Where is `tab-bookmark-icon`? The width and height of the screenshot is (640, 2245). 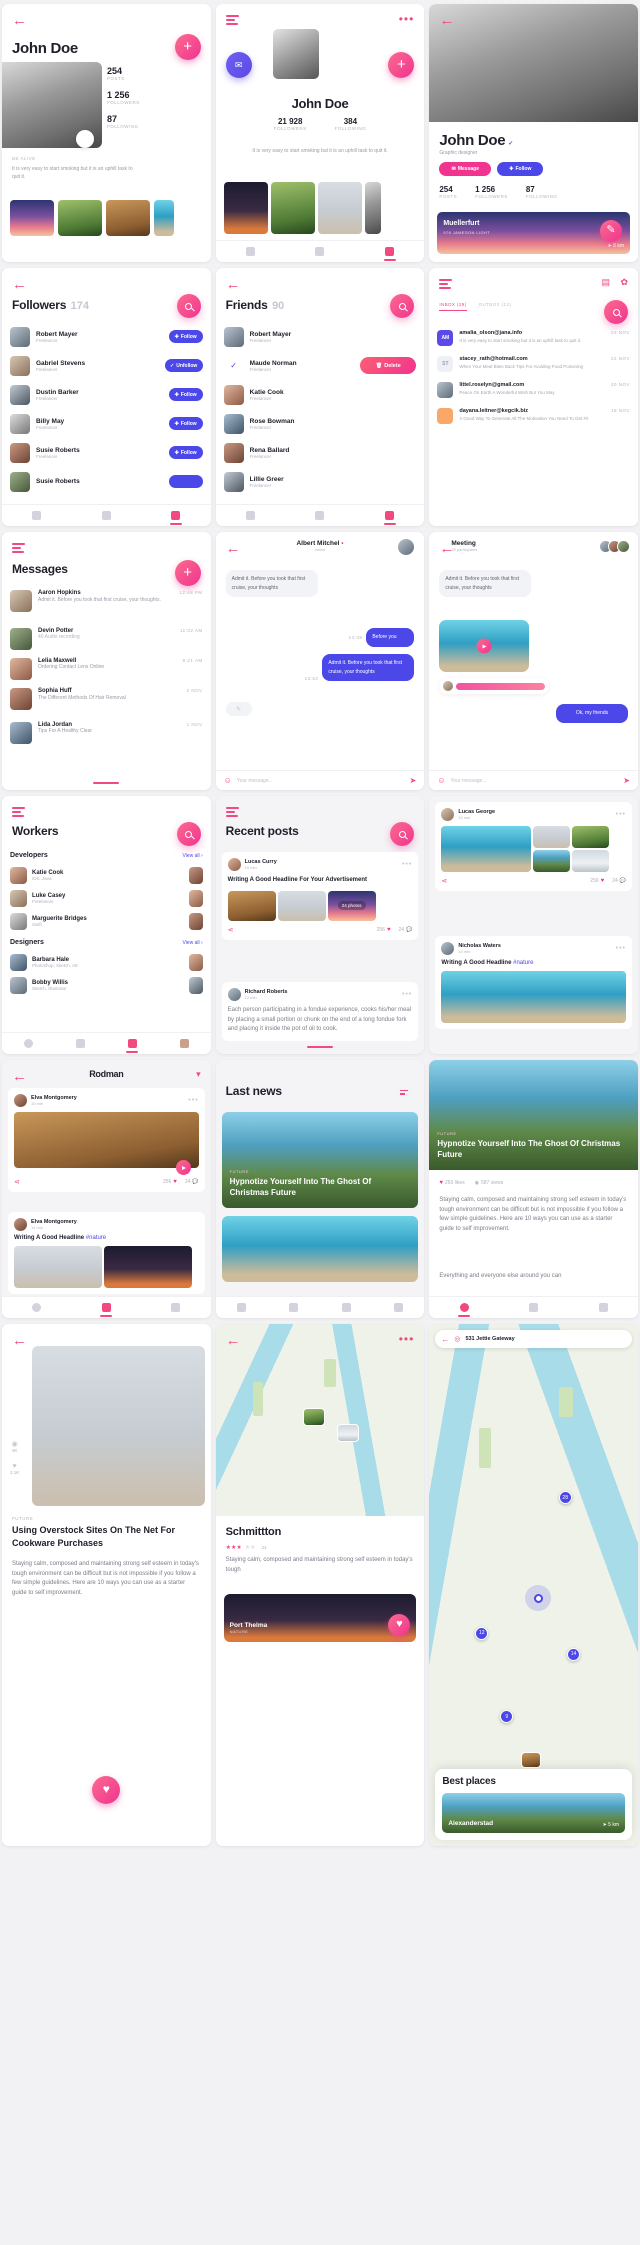 tab-bookmark-icon is located at coordinates (294, 1307).